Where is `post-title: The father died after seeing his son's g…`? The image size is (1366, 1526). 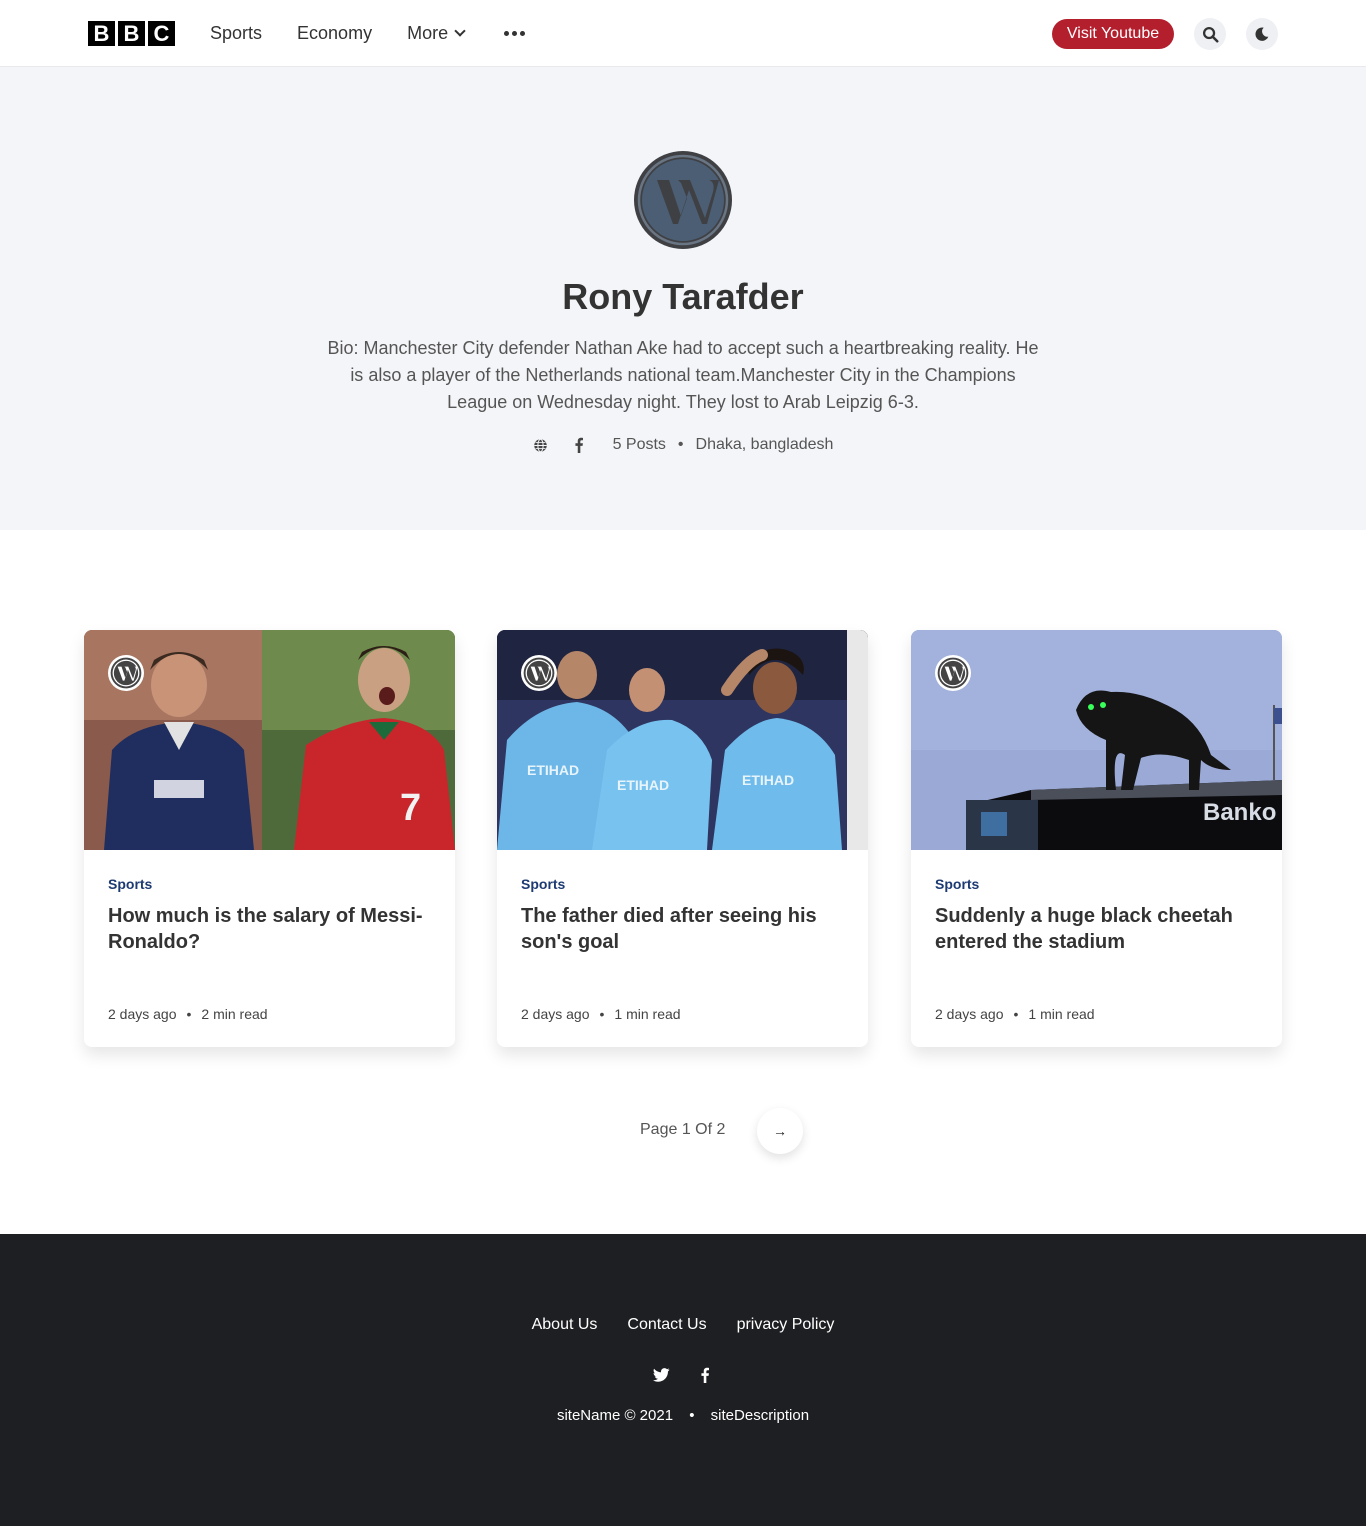 post-title: The father died after seeing his son's g… is located at coordinates (686, 929).